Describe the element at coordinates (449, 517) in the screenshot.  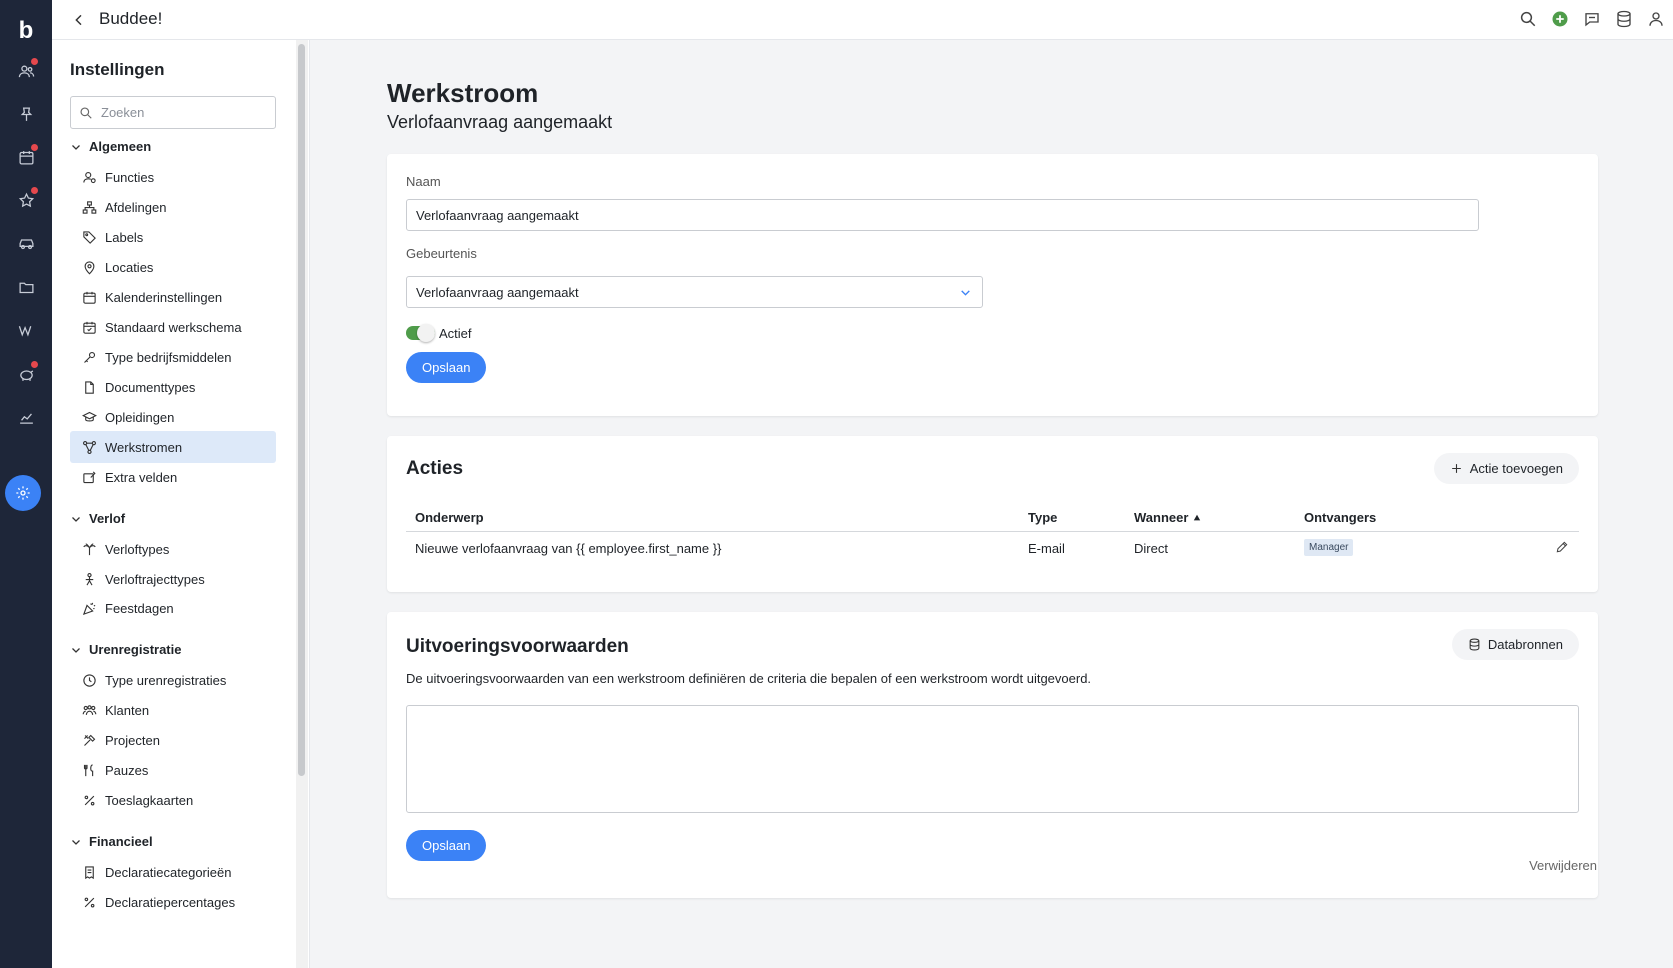
I see `column-onderwerp: Onderwerp` at that location.